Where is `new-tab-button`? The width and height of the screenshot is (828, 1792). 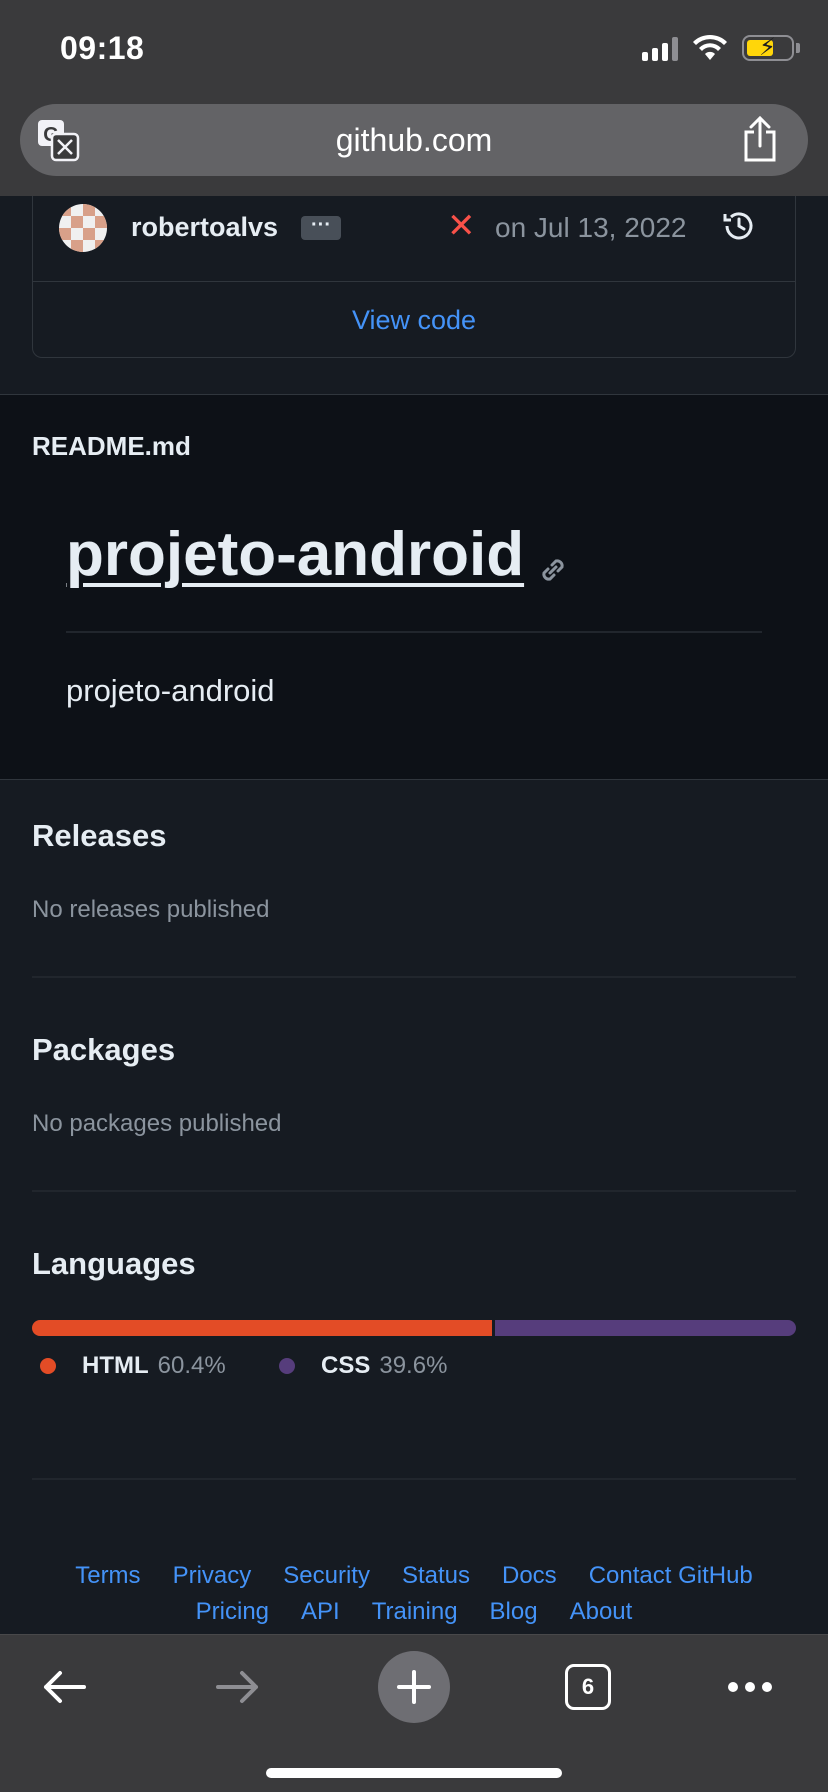 new-tab-button is located at coordinates (414, 1687).